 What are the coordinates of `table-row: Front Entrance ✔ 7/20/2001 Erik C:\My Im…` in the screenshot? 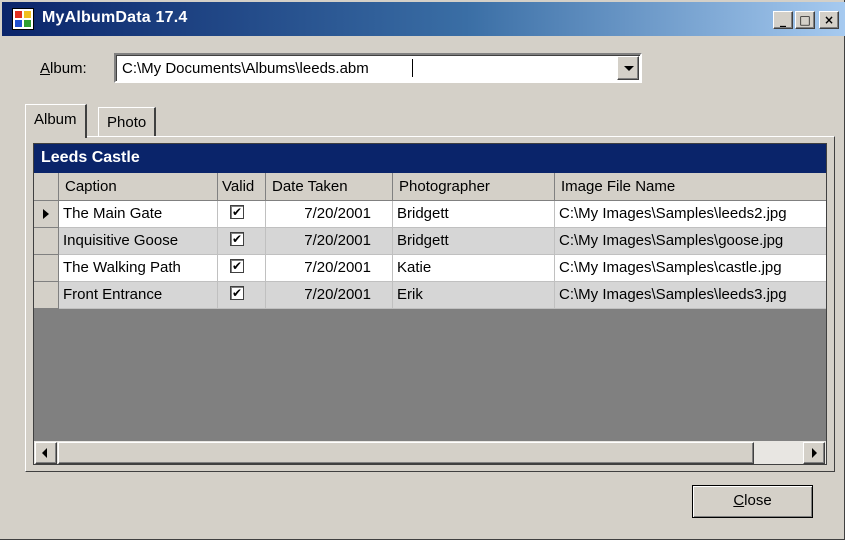 It's located at (430, 295).